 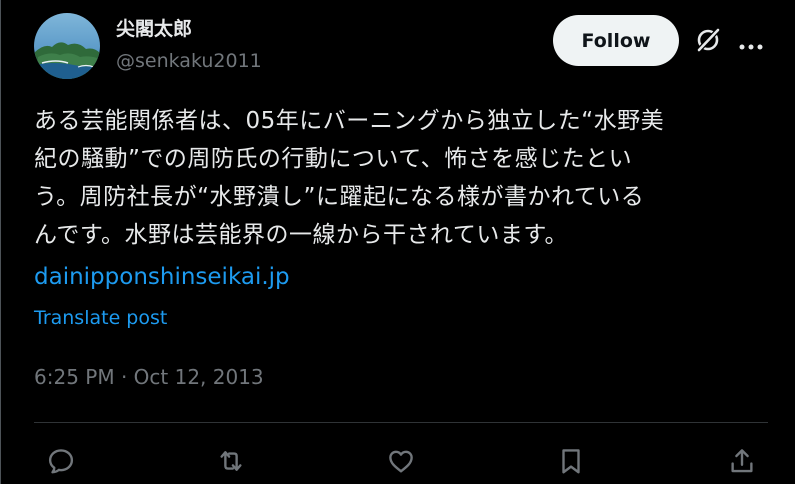 I want to click on divider, so click(x=401, y=422).